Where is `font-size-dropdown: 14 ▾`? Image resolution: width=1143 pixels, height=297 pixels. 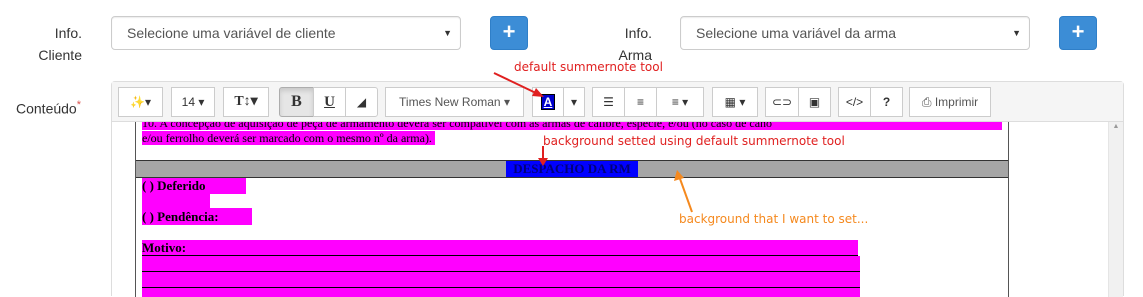
font-size-dropdown: 14 ▾ is located at coordinates (193, 102).